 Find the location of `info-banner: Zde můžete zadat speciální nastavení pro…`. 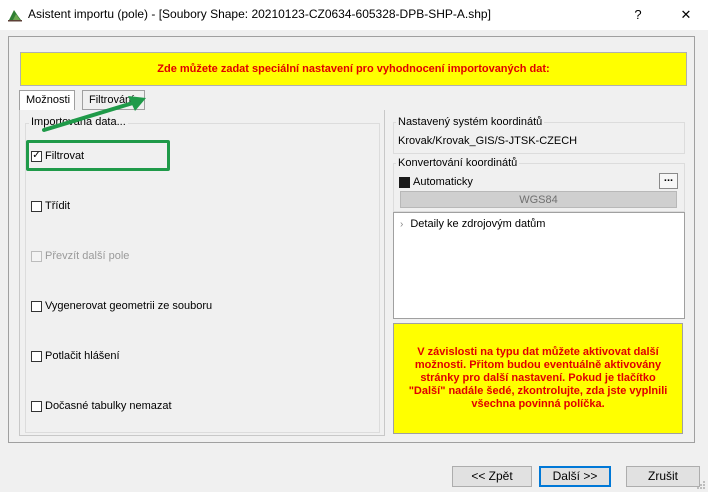

info-banner: Zde můžete zadat speciální nastavení pro… is located at coordinates (353, 69).